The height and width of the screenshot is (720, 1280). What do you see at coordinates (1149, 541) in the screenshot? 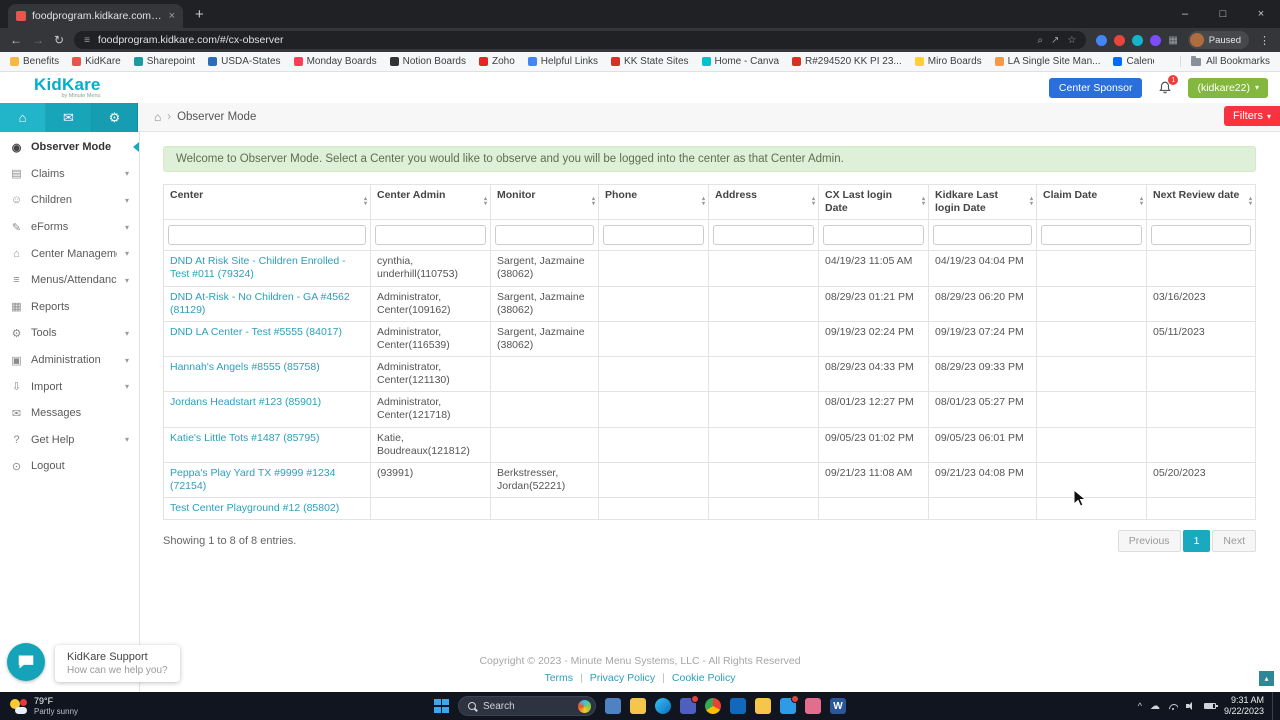
I see `previous-page-button: Previous` at bounding box center [1149, 541].